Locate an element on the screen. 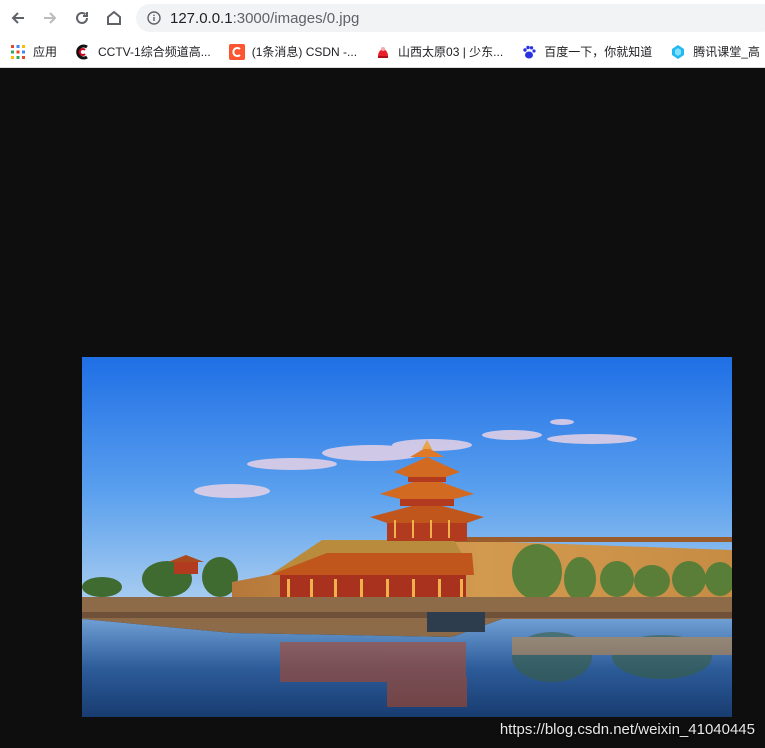  cctv-logo-icon is located at coordinates (83, 52).